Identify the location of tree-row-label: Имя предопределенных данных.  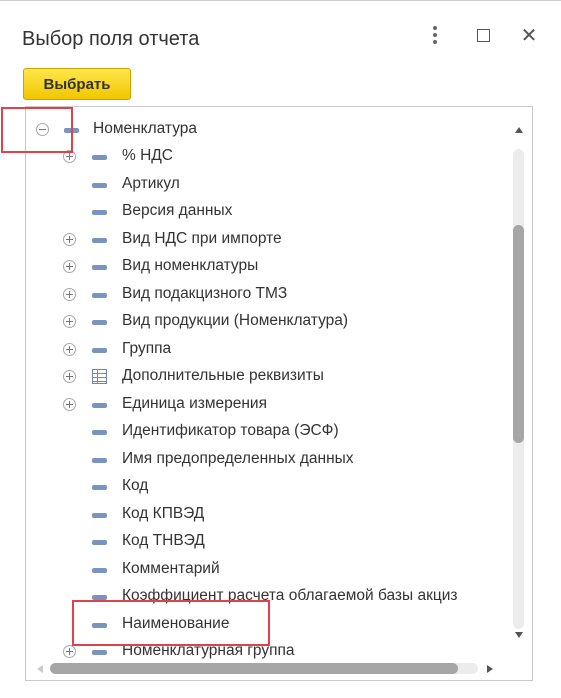
(238, 458).